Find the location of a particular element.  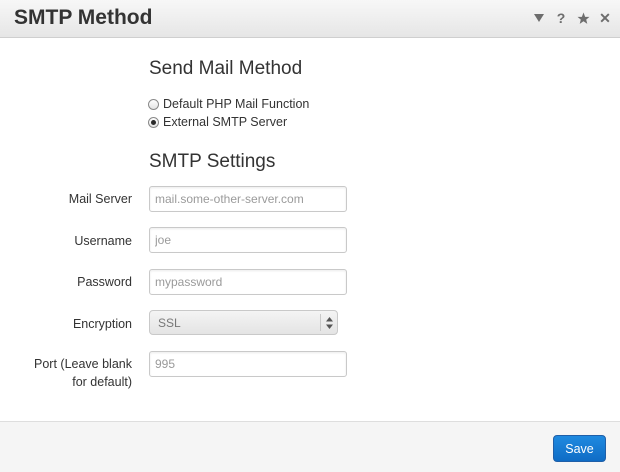

dialog-footer: Save is located at coordinates (310, 446).